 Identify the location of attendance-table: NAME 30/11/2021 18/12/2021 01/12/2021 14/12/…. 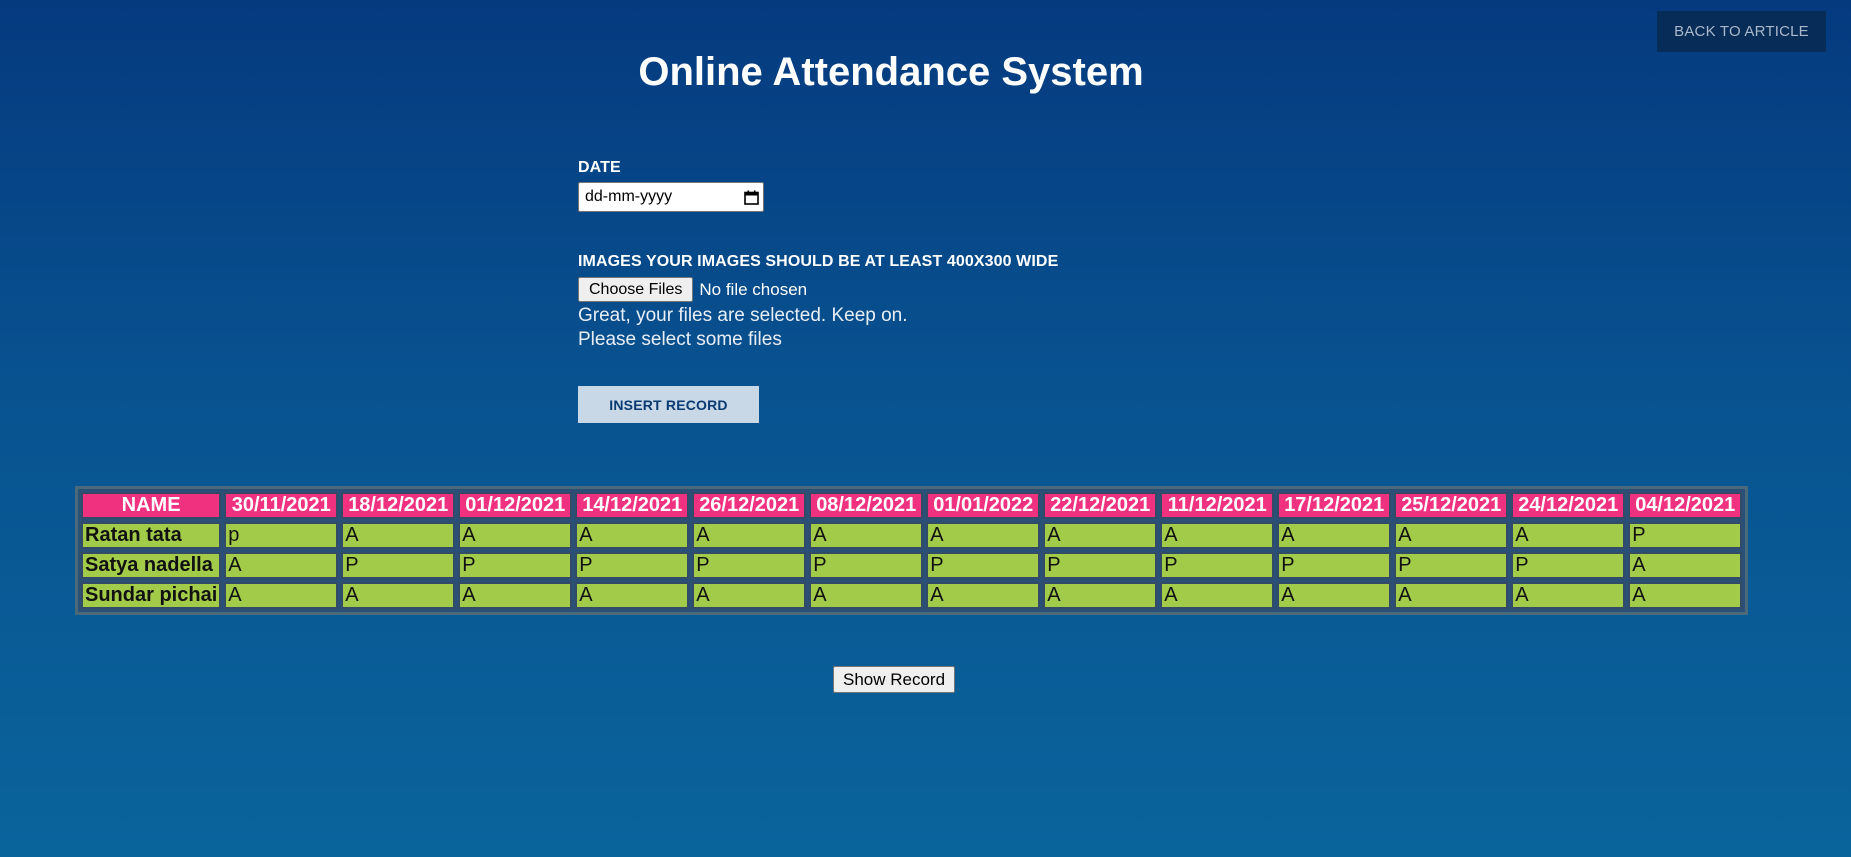
(912, 550).